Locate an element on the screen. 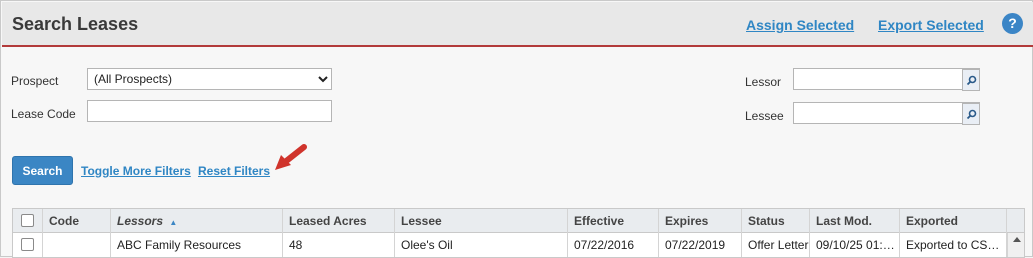 The image size is (1033, 258). column-header-status: Status is located at coordinates (776, 221).